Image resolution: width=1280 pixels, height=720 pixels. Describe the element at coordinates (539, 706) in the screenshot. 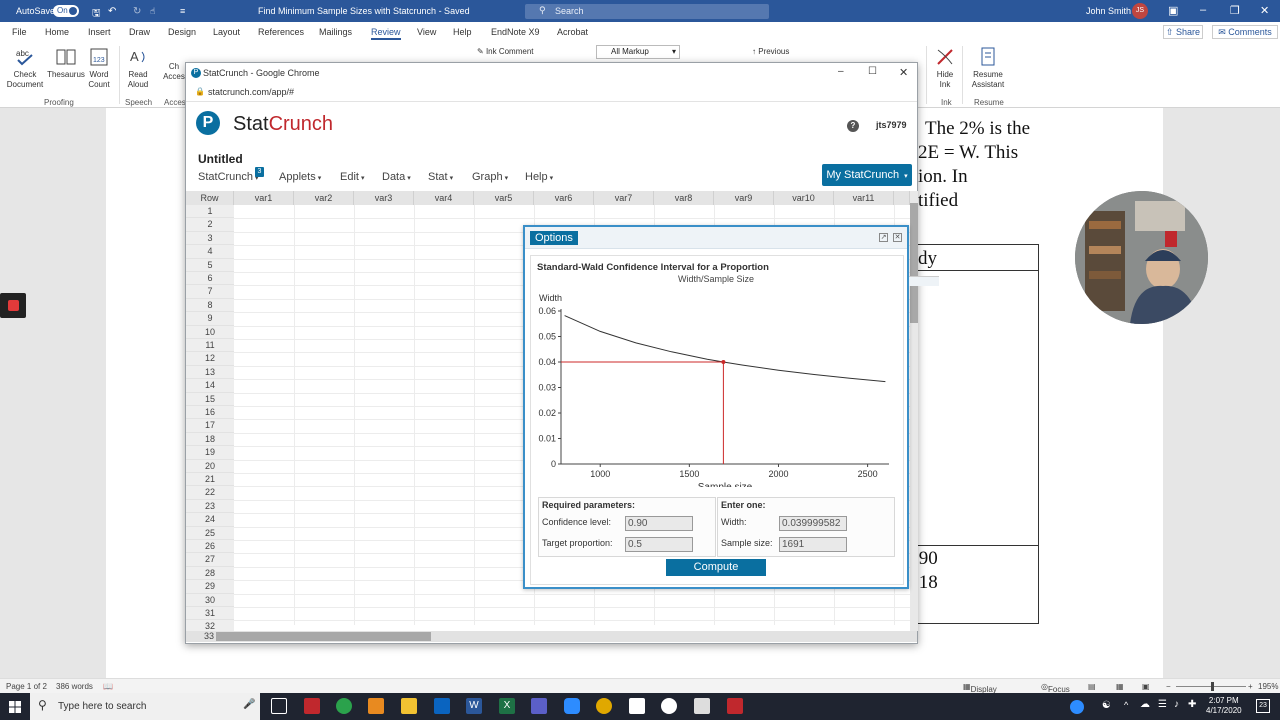

I see `teams-icon` at that location.